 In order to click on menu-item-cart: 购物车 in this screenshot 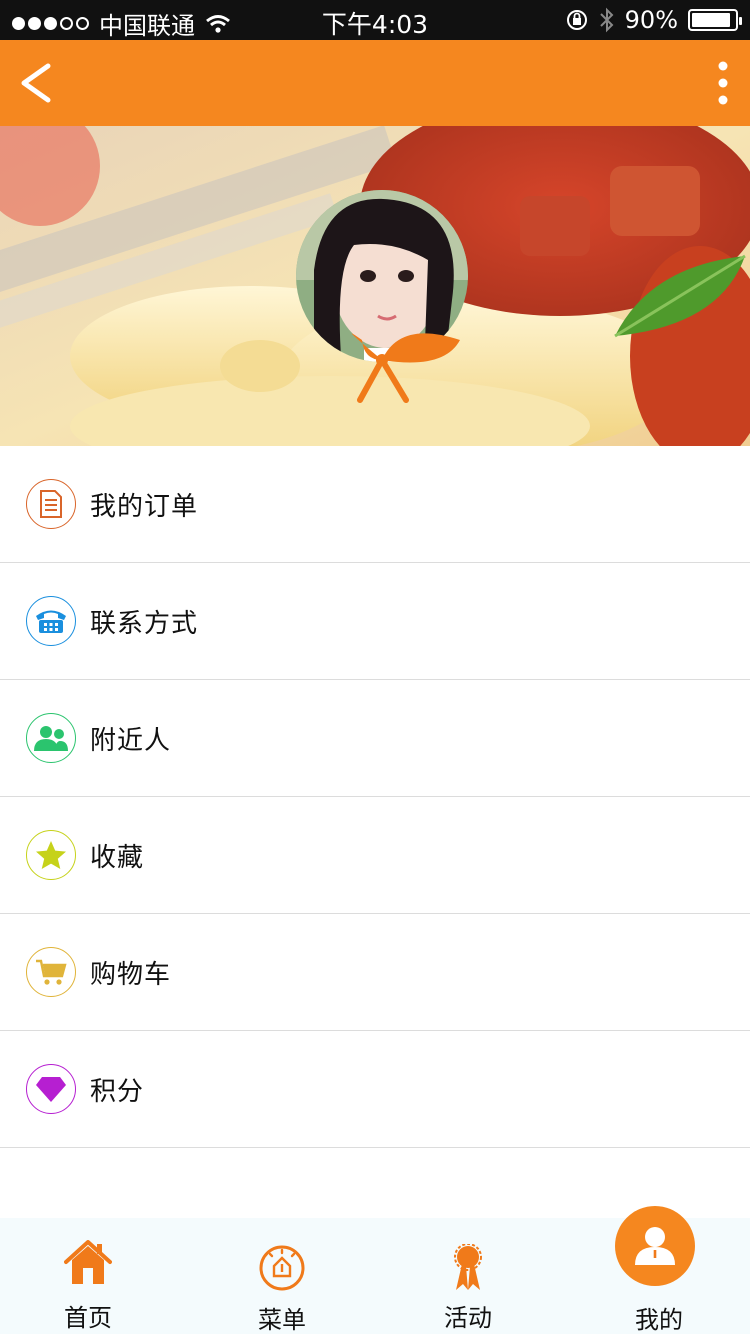, I will do `click(375, 972)`.